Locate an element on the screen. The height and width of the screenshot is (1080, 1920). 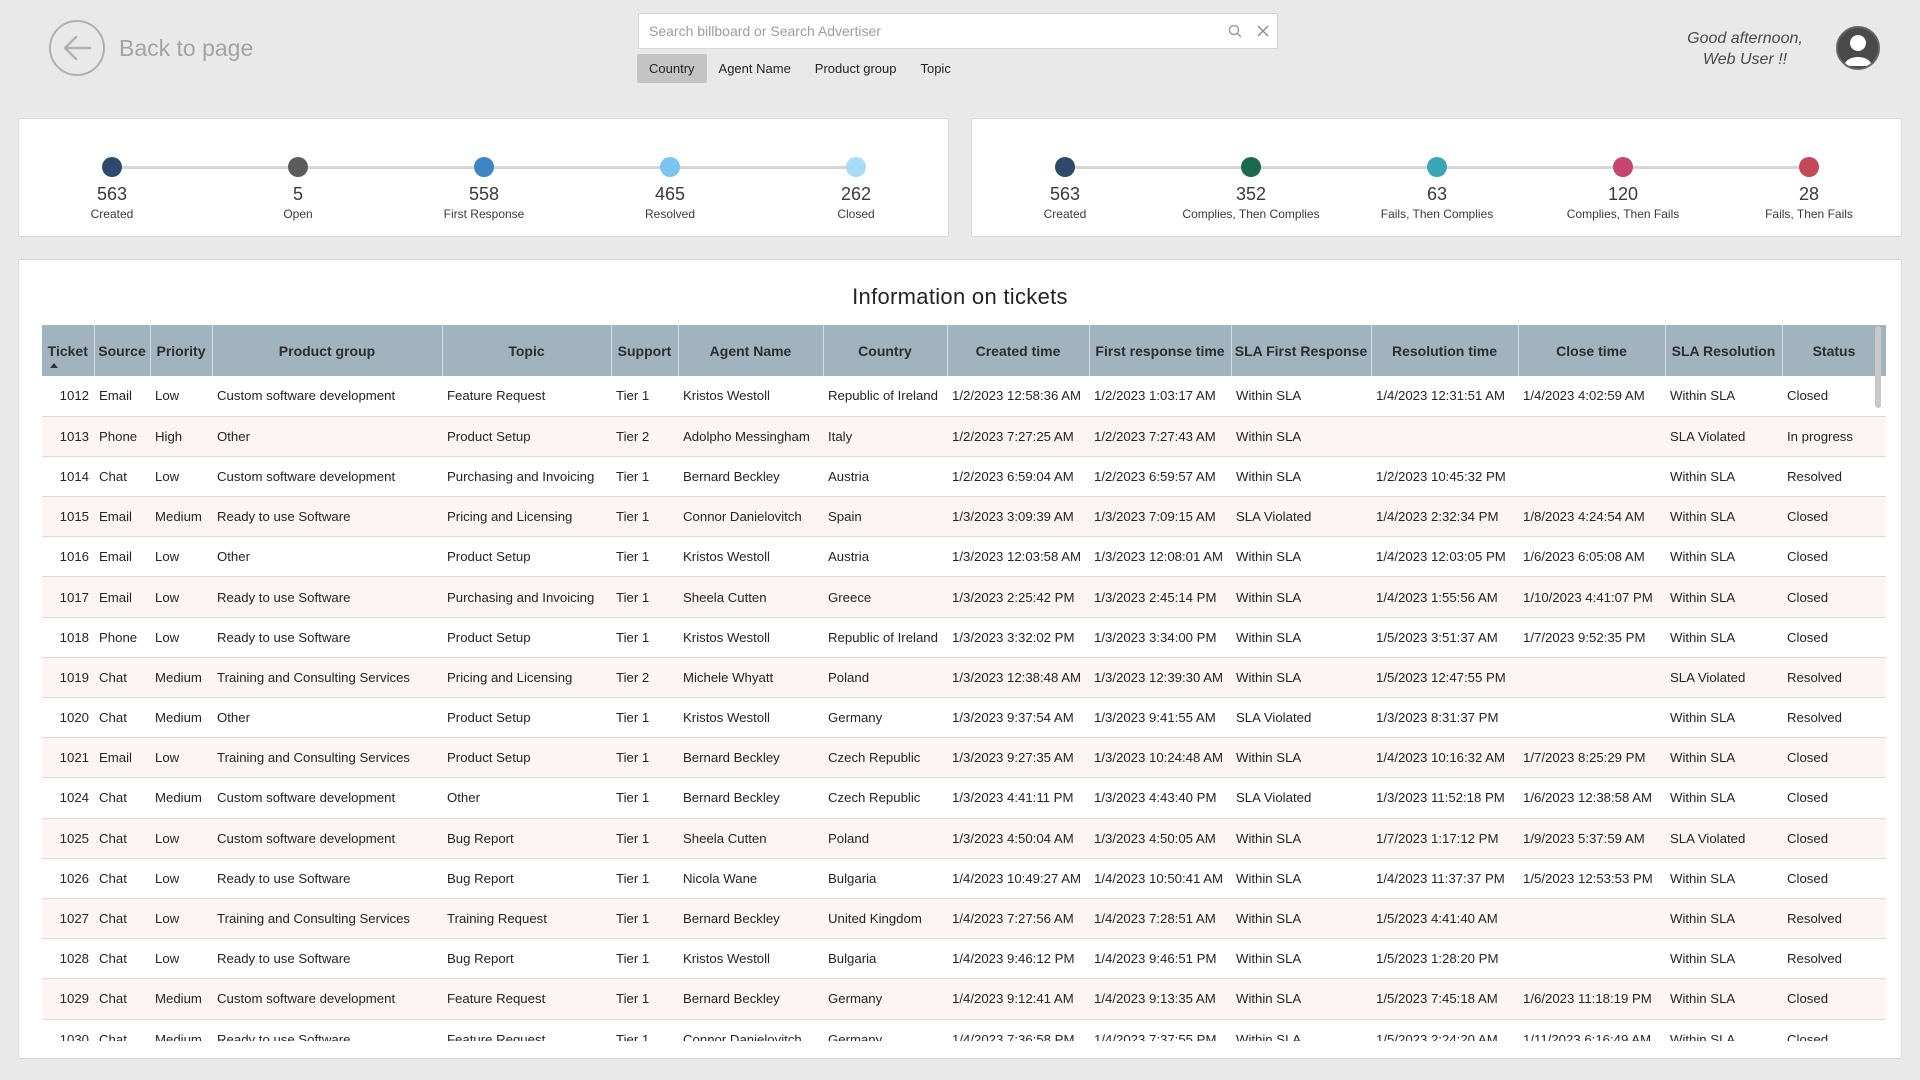
col-first-response-time-cell: 1/2/2023 6:59:57 AM is located at coordinates (1160, 477).